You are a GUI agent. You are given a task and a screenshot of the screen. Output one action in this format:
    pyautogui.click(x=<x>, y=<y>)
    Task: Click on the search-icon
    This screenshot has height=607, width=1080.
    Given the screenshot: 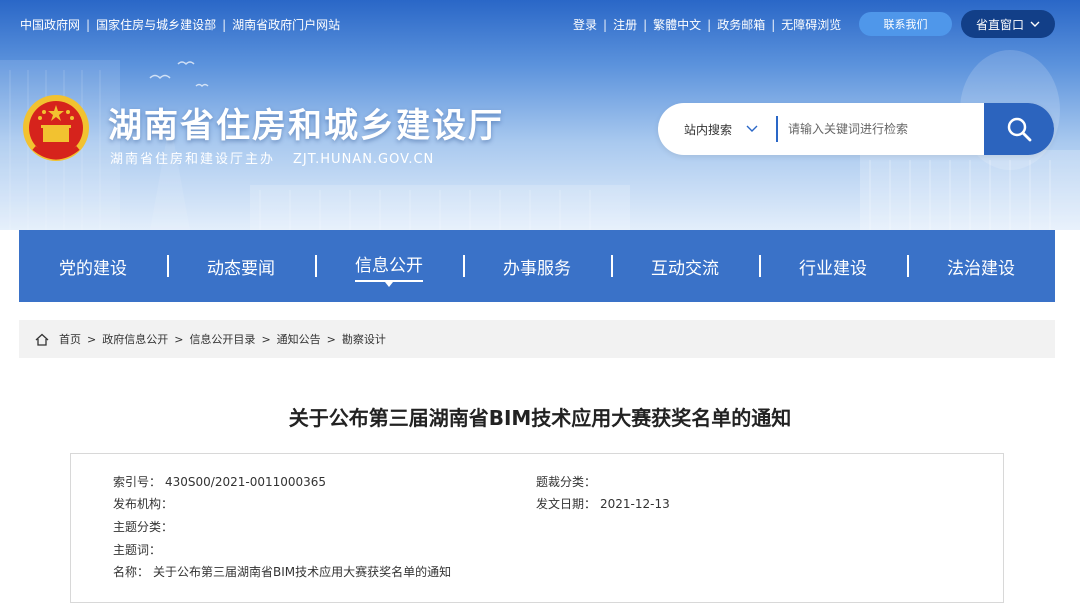 What is the action you would take?
    pyautogui.click(x=1019, y=129)
    